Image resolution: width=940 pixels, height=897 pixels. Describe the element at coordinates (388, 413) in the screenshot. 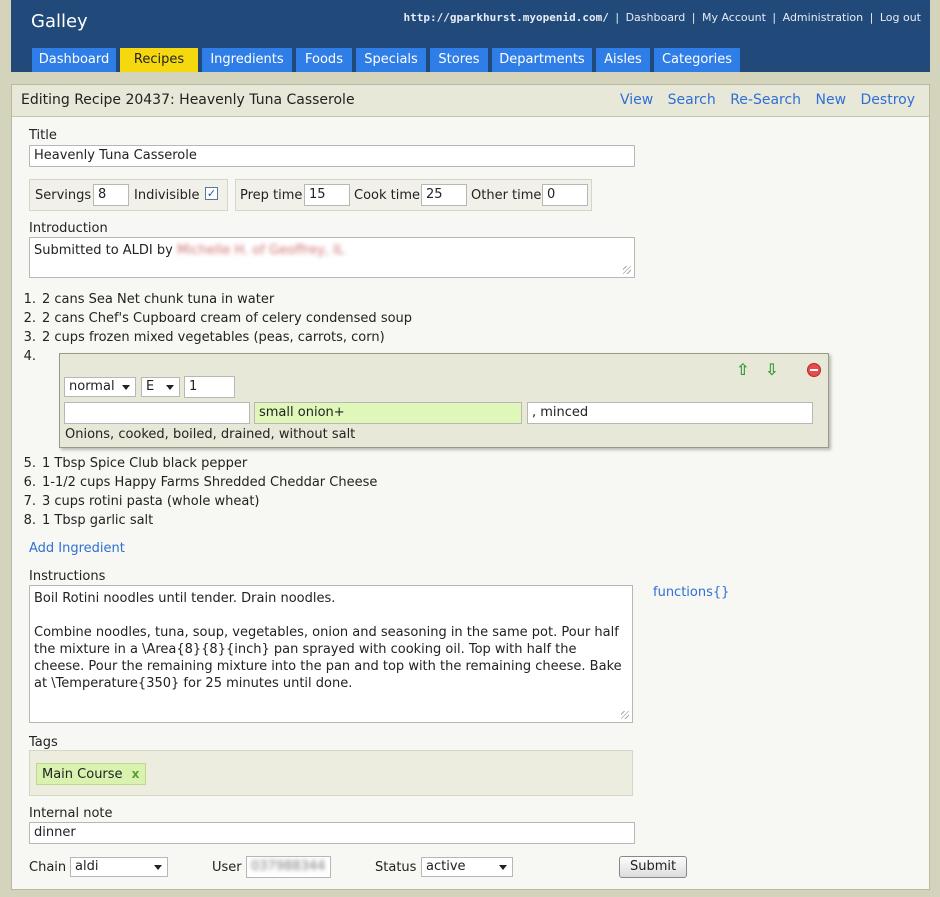

I see `food-input: small onion+` at that location.